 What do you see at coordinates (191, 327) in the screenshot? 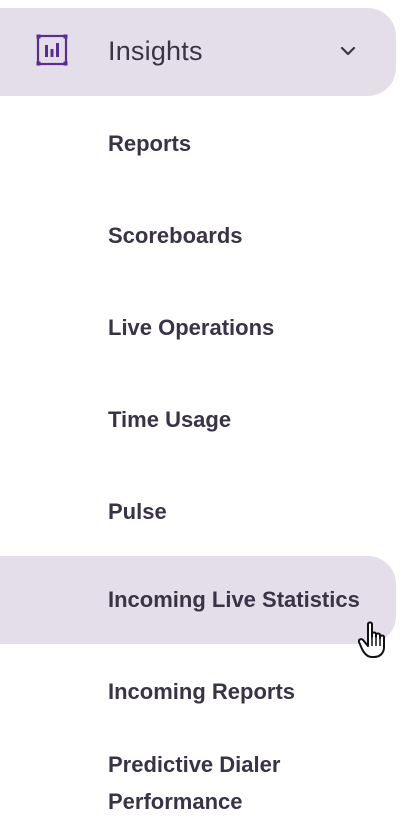
I see `nav-item-label: Live Operations` at bounding box center [191, 327].